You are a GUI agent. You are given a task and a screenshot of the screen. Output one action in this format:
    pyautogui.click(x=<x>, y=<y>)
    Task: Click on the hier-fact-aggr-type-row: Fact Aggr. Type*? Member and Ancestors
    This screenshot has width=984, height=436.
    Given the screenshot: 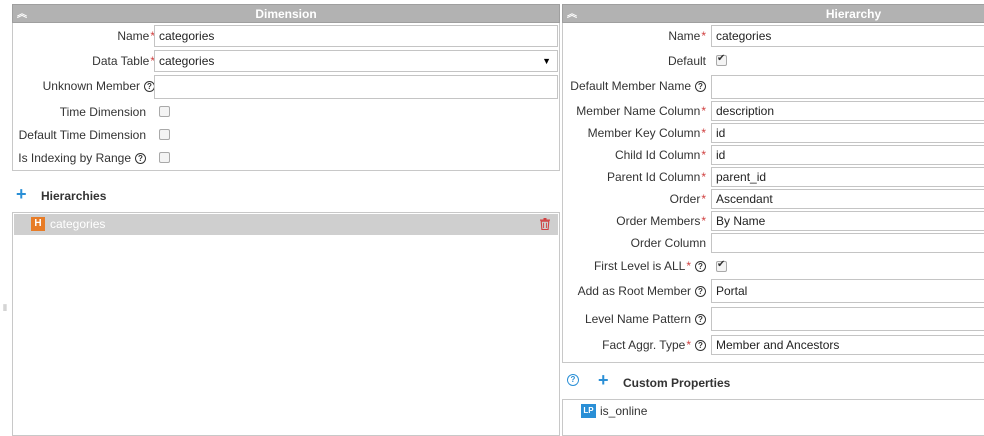 What is the action you would take?
    pyautogui.click(x=773, y=345)
    